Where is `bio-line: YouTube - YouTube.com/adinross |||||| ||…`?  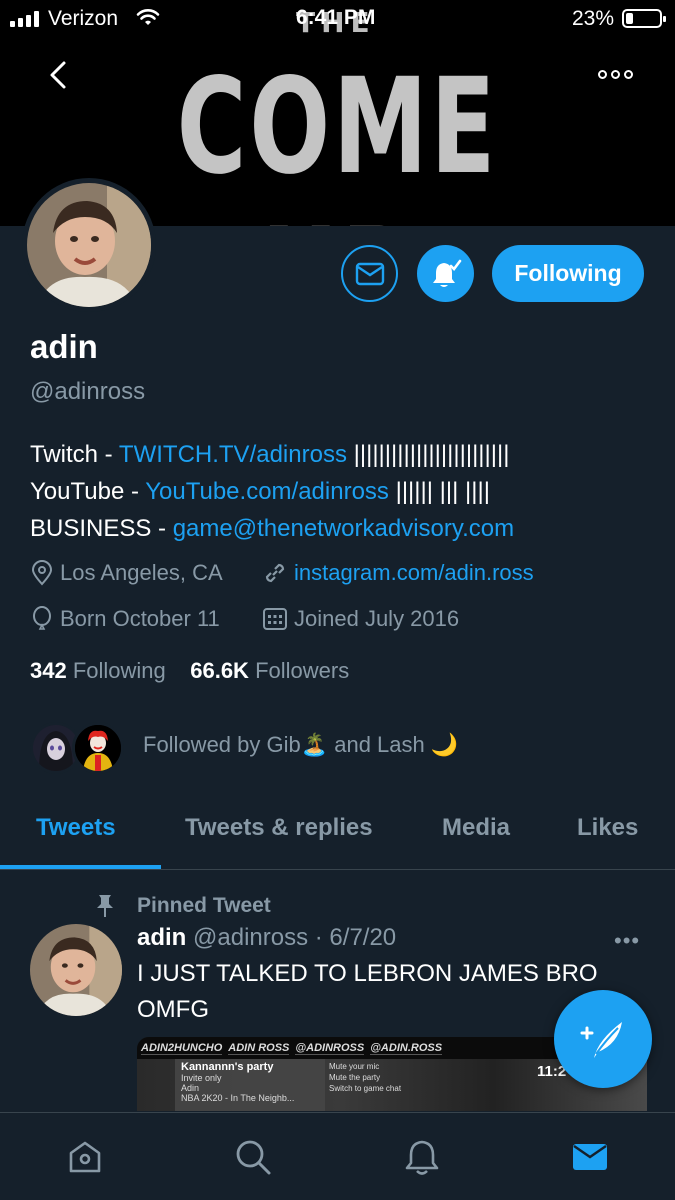
bio-line: YouTube - YouTube.com/adinross |||||| ||… is located at coordinates (272, 491).